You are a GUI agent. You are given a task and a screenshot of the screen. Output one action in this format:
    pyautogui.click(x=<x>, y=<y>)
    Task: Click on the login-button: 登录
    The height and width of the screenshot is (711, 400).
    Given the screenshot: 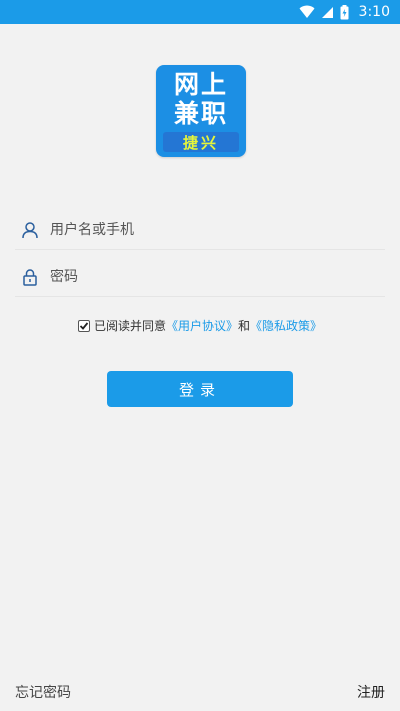 What is the action you would take?
    pyautogui.click(x=200, y=389)
    